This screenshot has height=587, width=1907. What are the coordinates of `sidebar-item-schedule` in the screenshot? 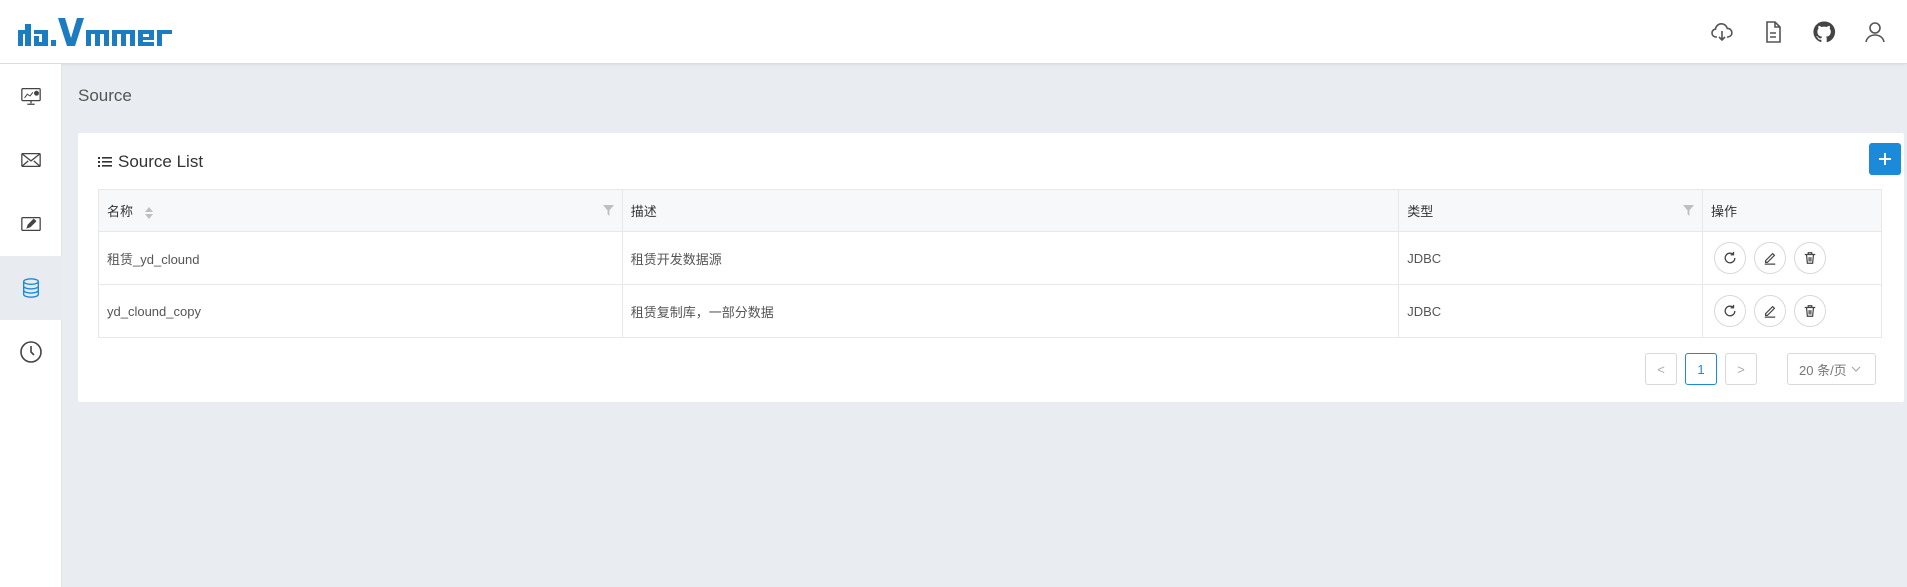 It's located at (31, 352).